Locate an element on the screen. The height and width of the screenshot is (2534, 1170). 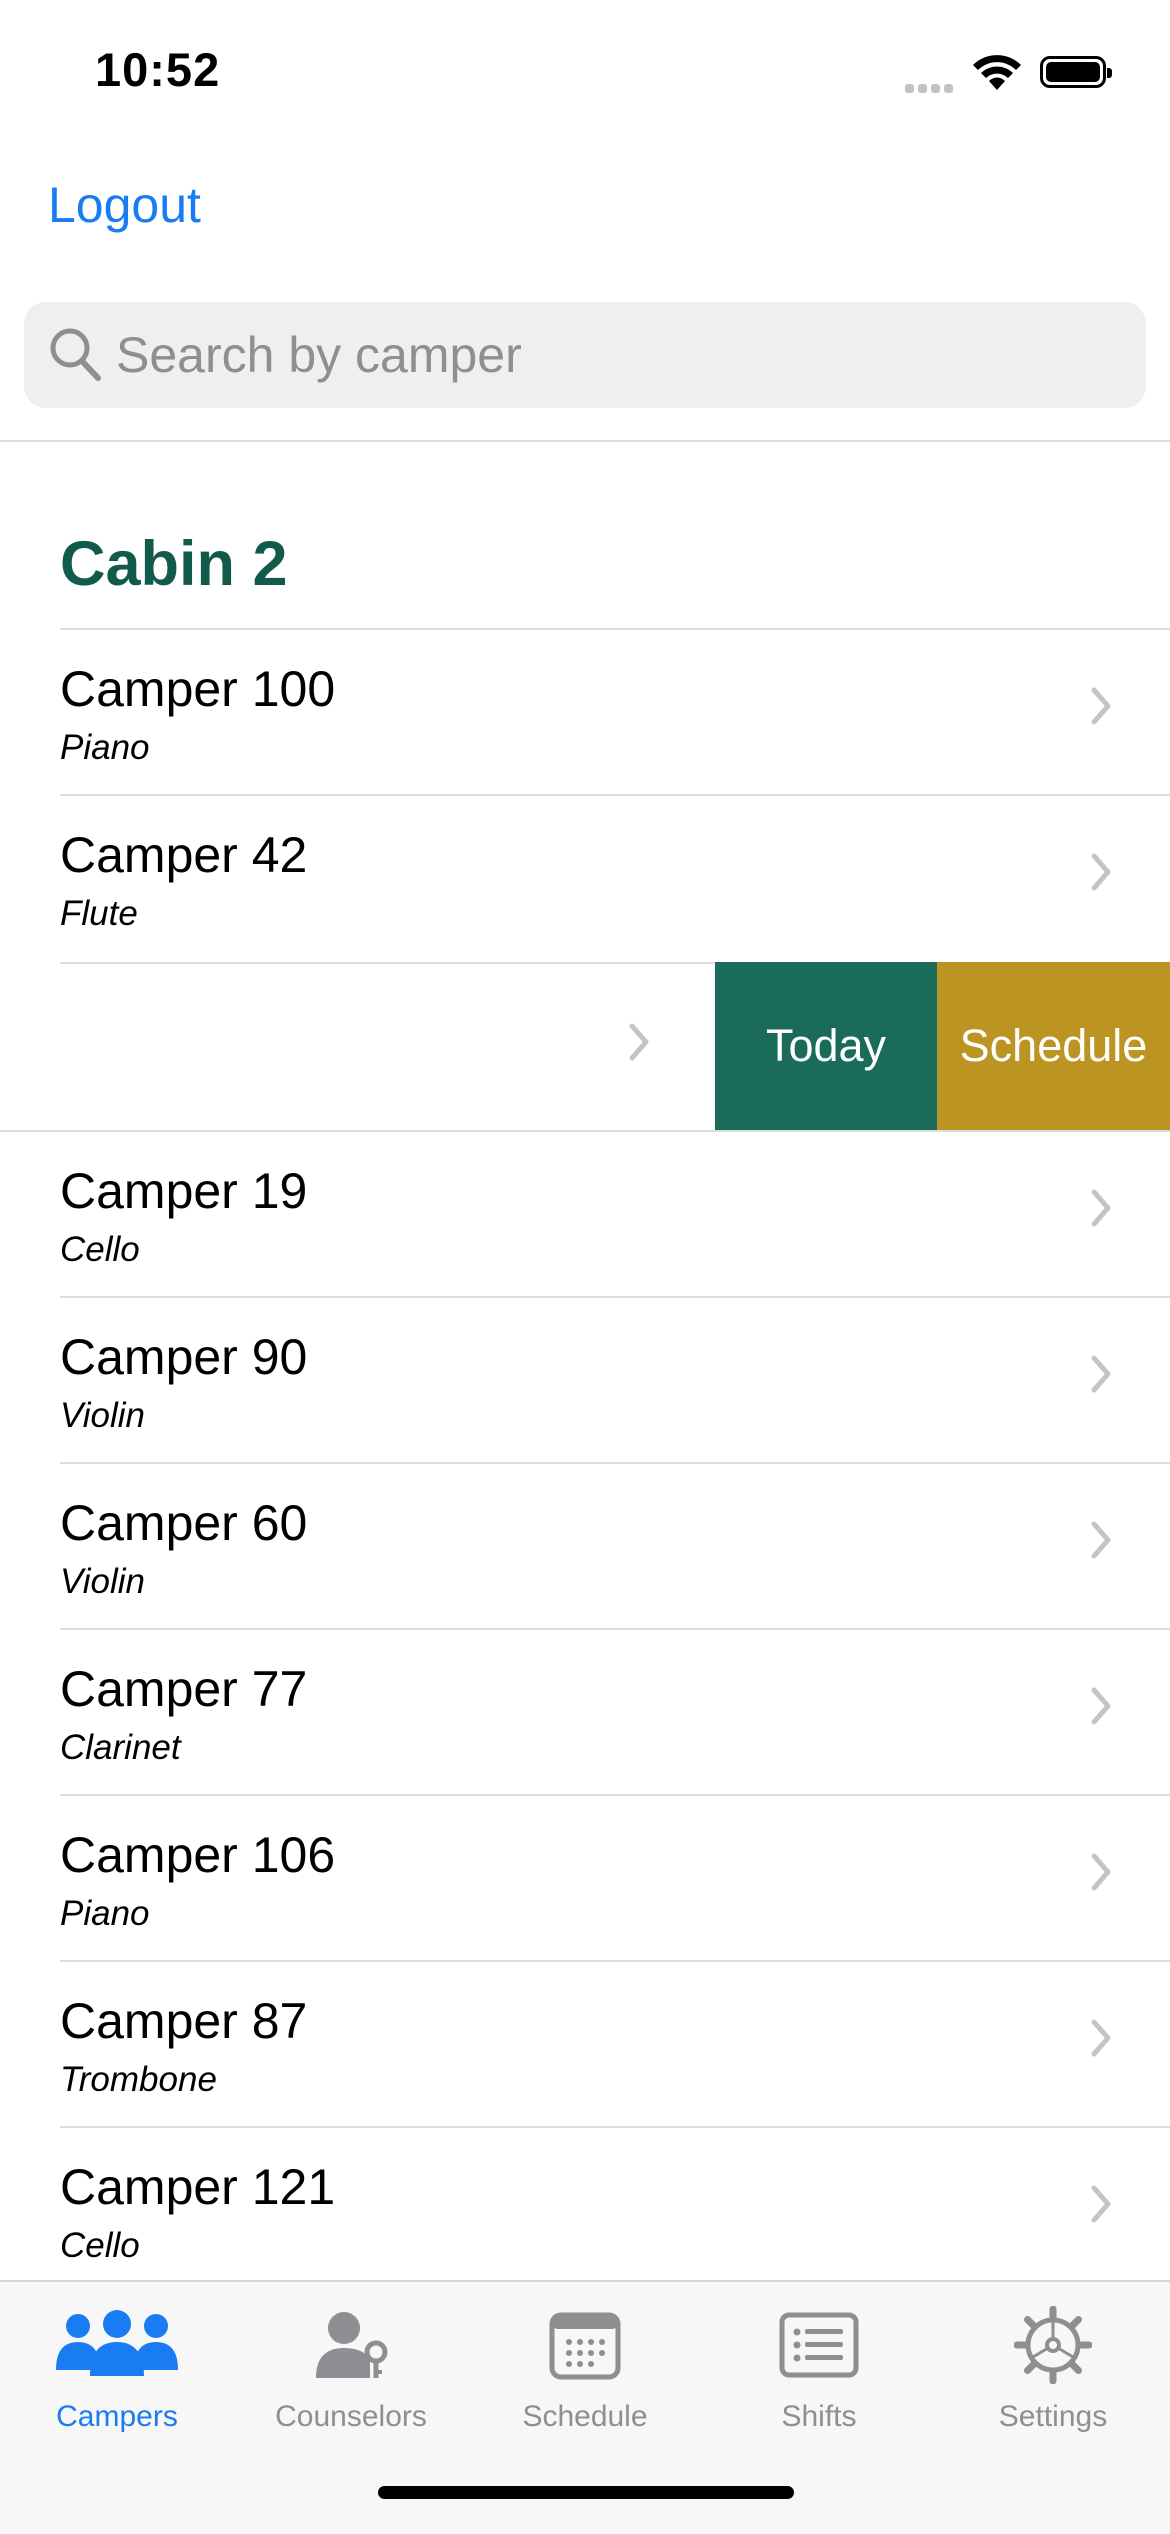
today-action-button: Today is located at coordinates (826, 1046).